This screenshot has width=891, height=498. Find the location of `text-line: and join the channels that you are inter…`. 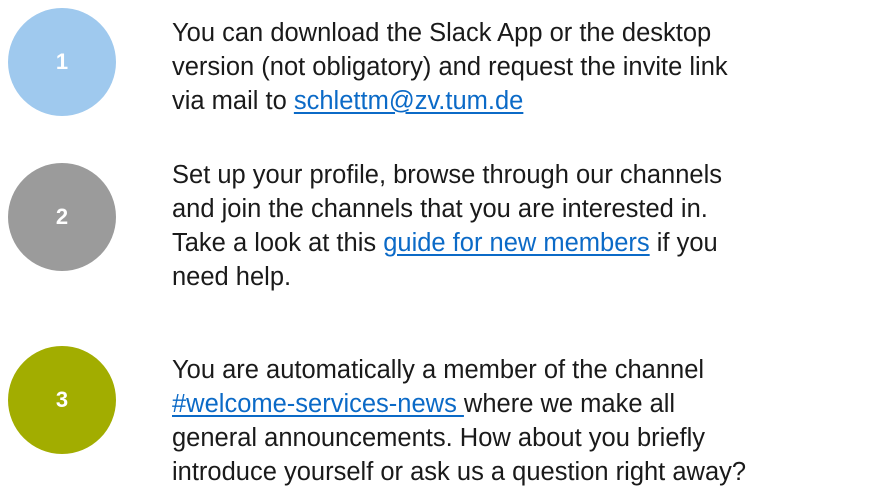

text-line: and join the channels that you are inter… is located at coordinates (440, 209).